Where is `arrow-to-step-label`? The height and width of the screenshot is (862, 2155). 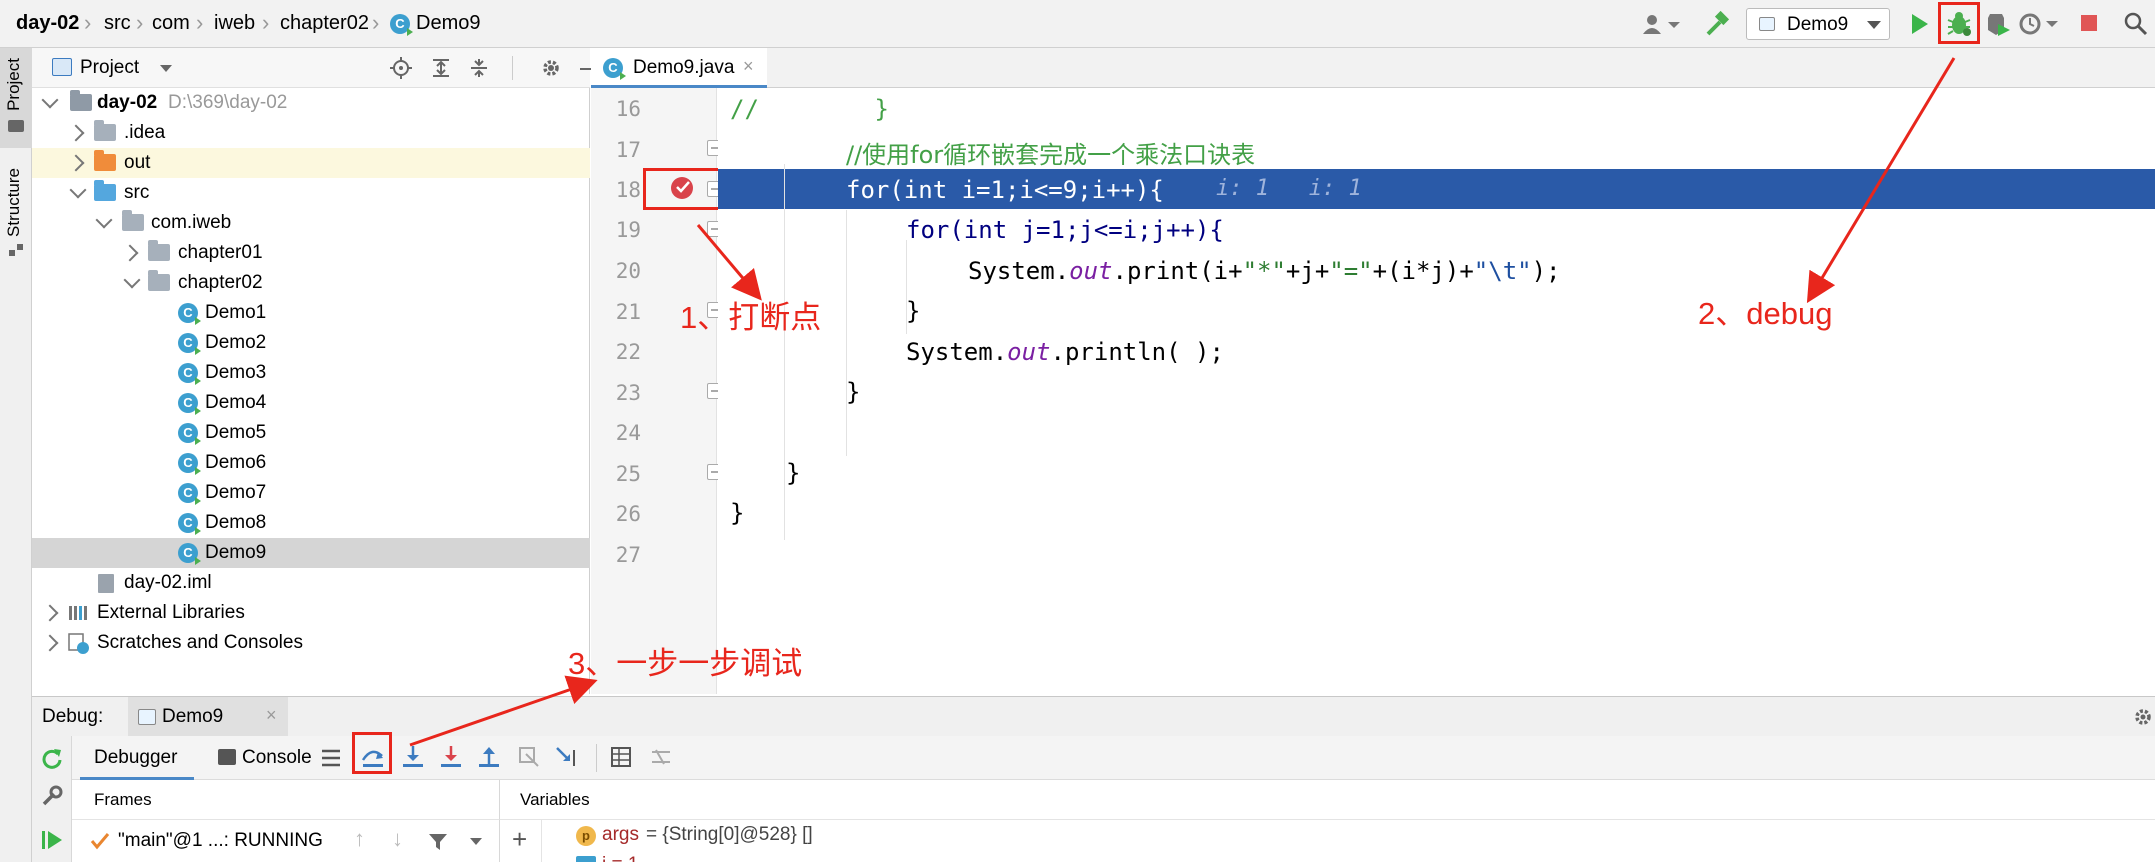
arrow-to-step-label is located at coordinates (503, 711).